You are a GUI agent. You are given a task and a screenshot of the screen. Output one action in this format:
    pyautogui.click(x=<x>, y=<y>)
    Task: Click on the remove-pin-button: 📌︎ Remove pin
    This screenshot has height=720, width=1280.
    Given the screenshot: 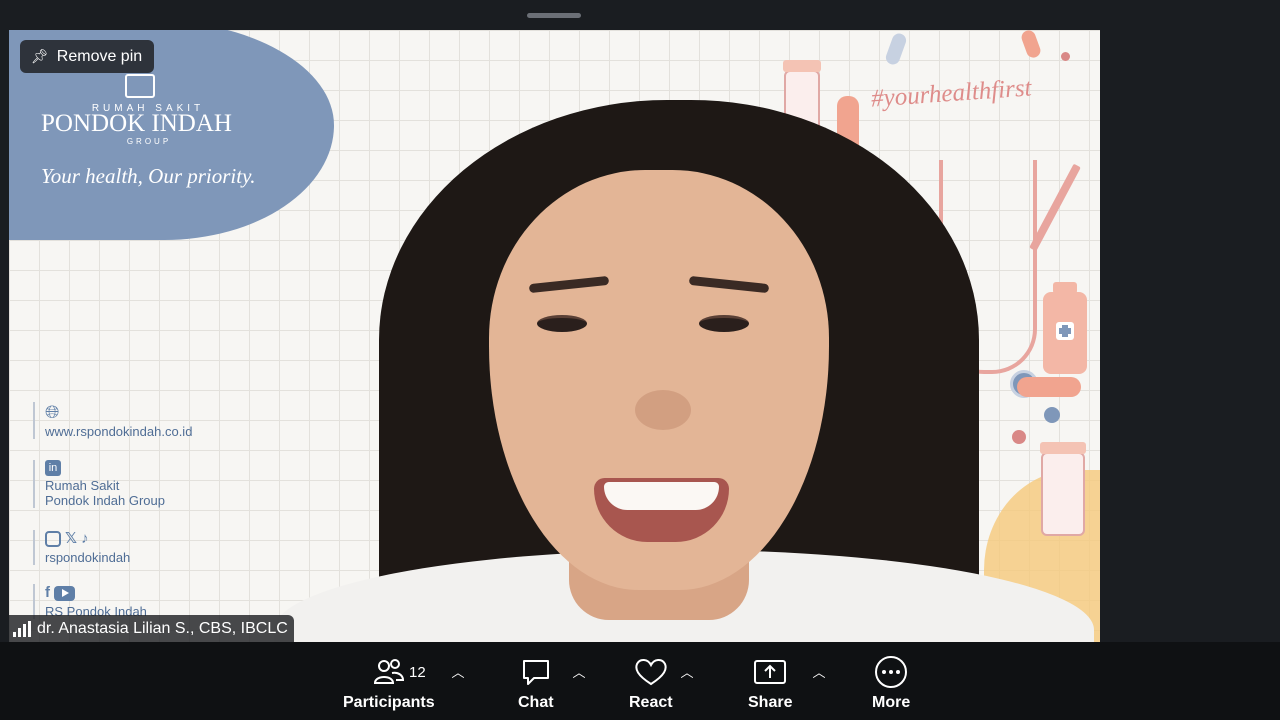 What is the action you would take?
    pyautogui.click(x=87, y=56)
    